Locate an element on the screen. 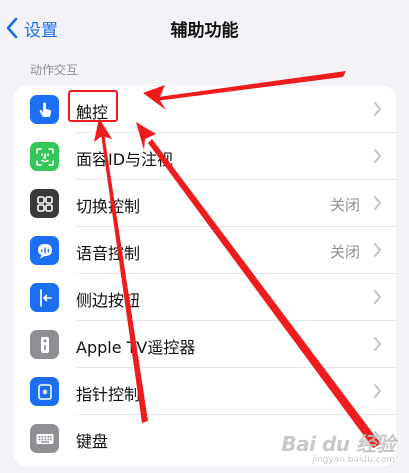  navigation-bar: 设置 辅助功能 is located at coordinates (204, 28).